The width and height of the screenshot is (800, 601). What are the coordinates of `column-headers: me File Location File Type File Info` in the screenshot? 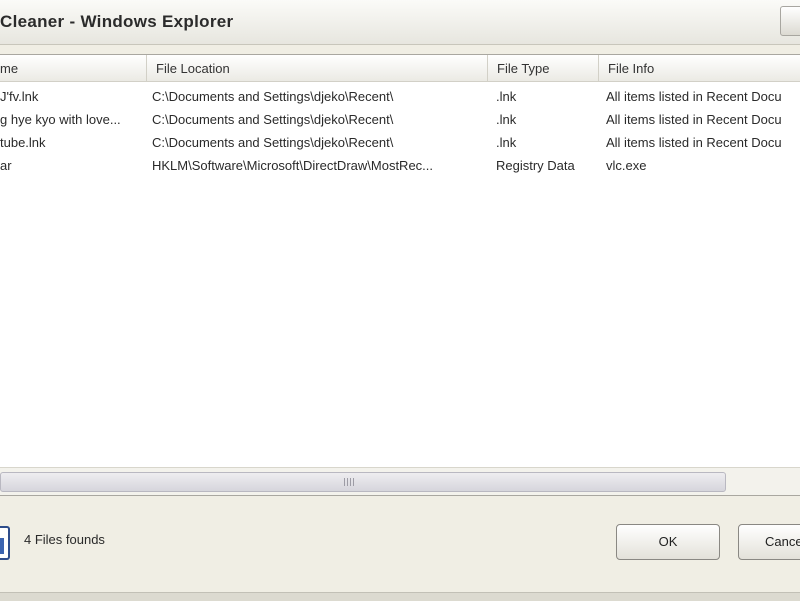 It's located at (400, 68).